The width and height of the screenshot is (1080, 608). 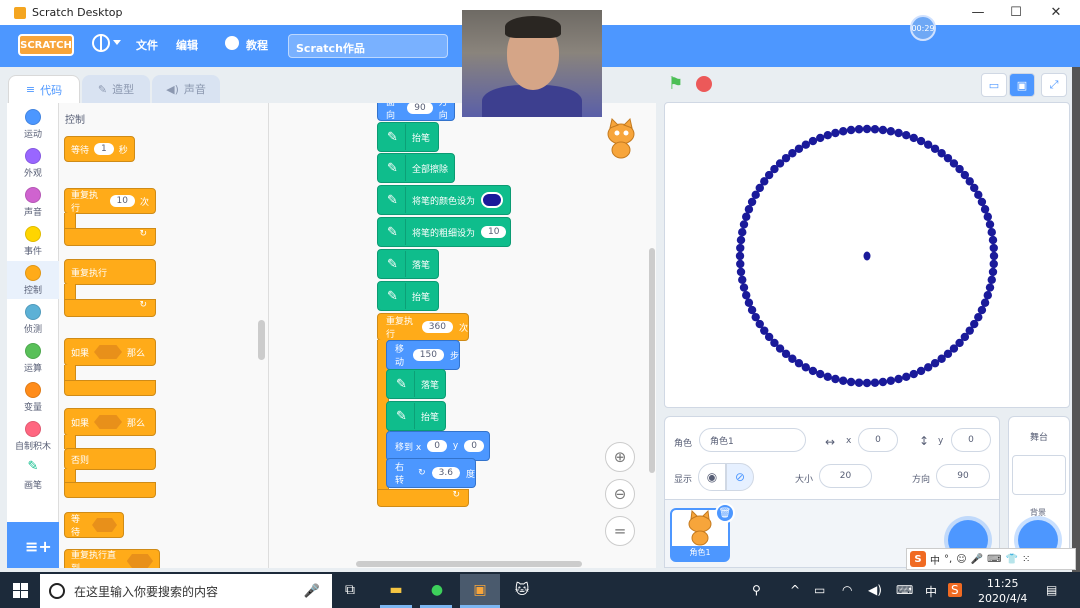 What do you see at coordinates (795, 590) in the screenshot?
I see `chevron-up-icon: ^` at bounding box center [795, 590].